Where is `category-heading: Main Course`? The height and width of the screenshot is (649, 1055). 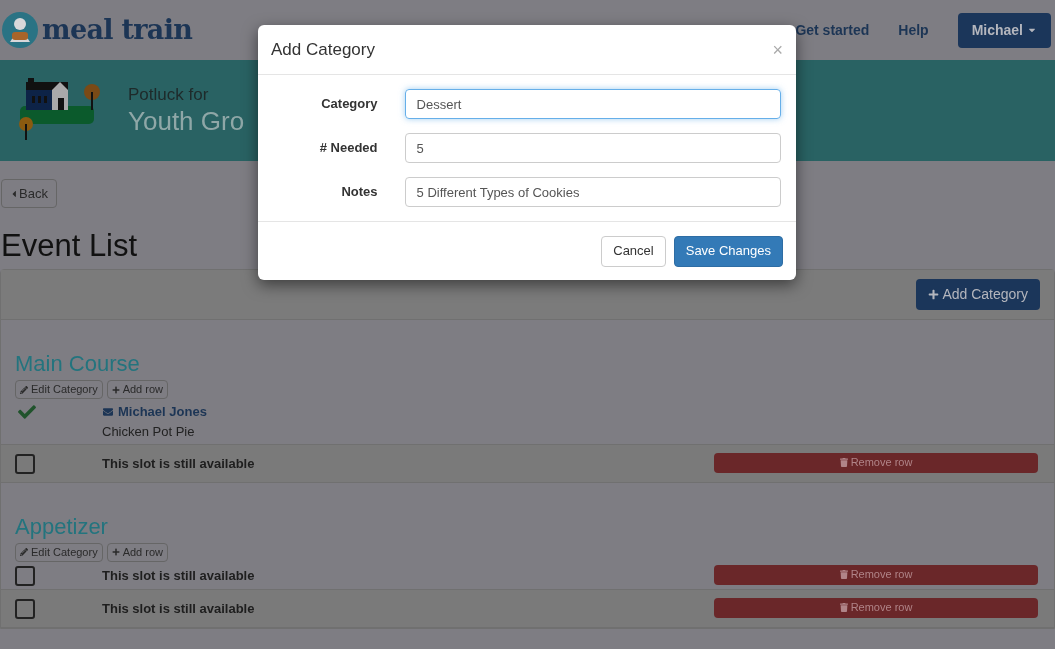
category-heading: Main Course is located at coordinates (77, 364).